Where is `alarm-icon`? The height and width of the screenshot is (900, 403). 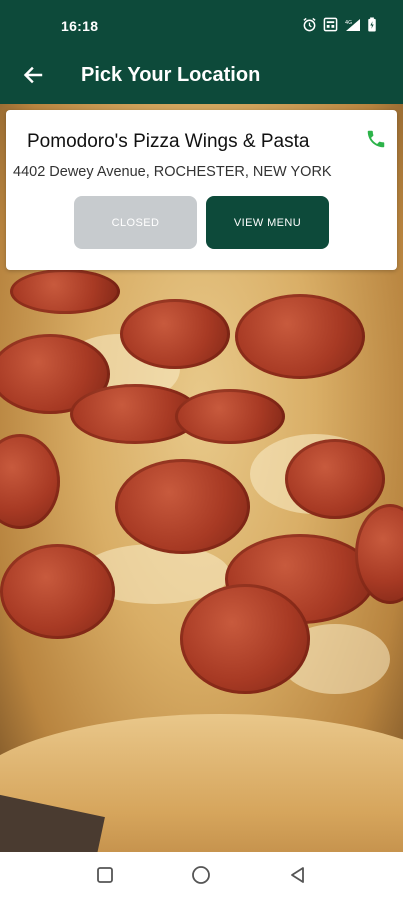 alarm-icon is located at coordinates (309, 24).